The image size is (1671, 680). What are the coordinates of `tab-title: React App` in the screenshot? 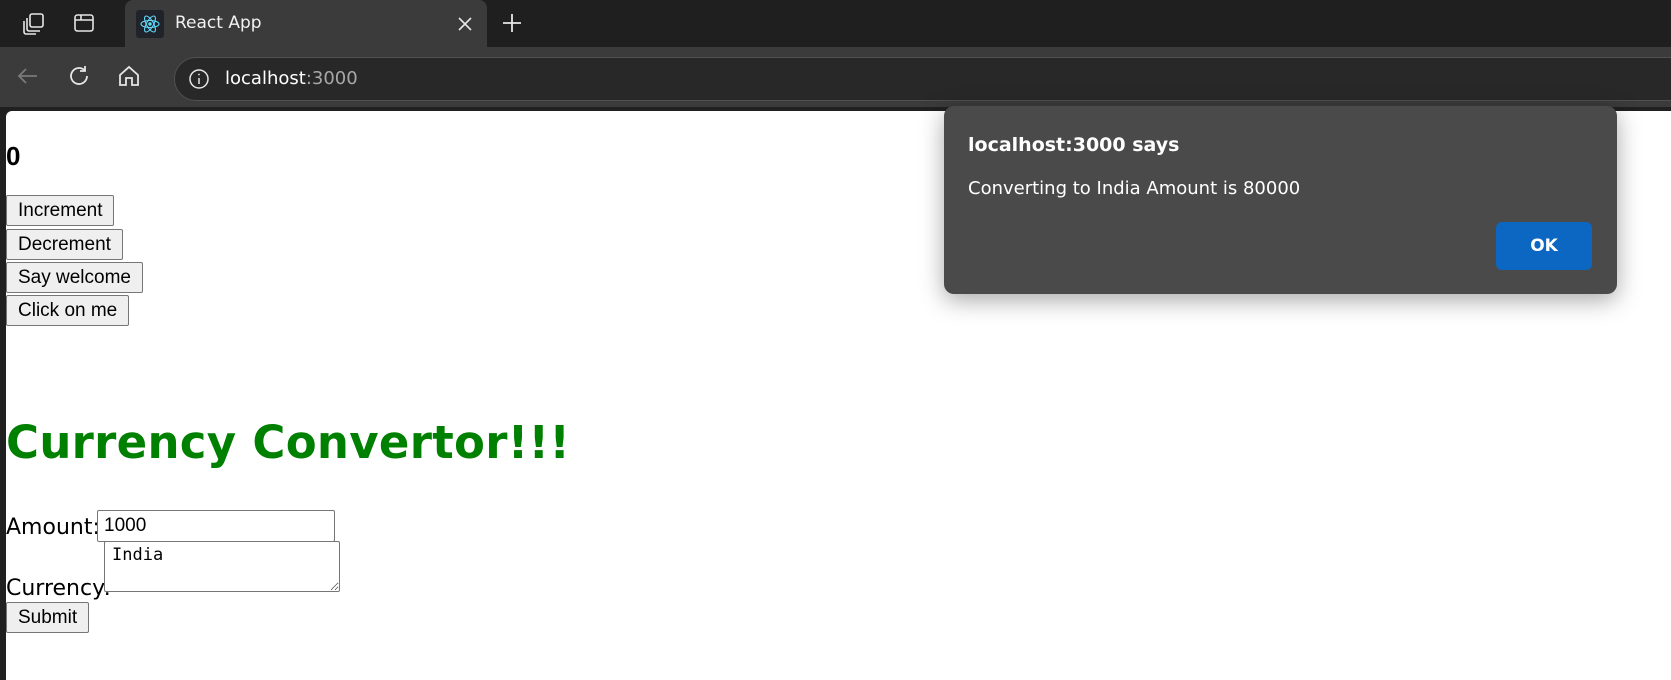 It's located at (218, 23).